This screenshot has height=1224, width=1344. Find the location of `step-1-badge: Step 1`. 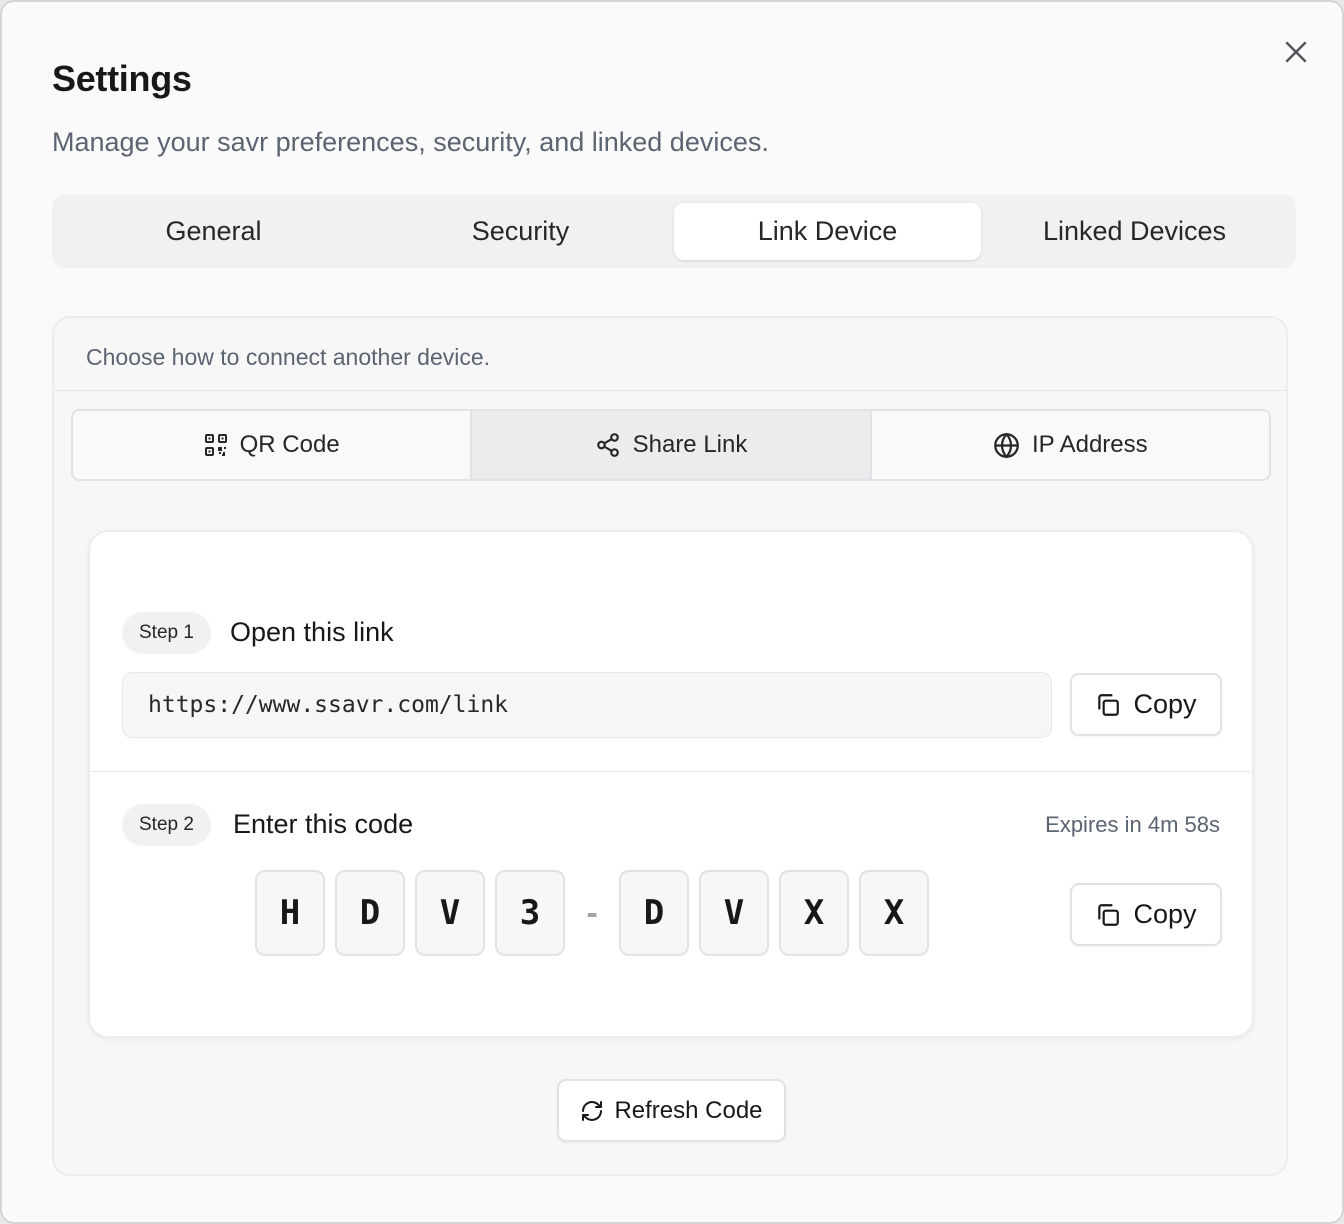

step-1-badge: Step 1 is located at coordinates (166, 633).